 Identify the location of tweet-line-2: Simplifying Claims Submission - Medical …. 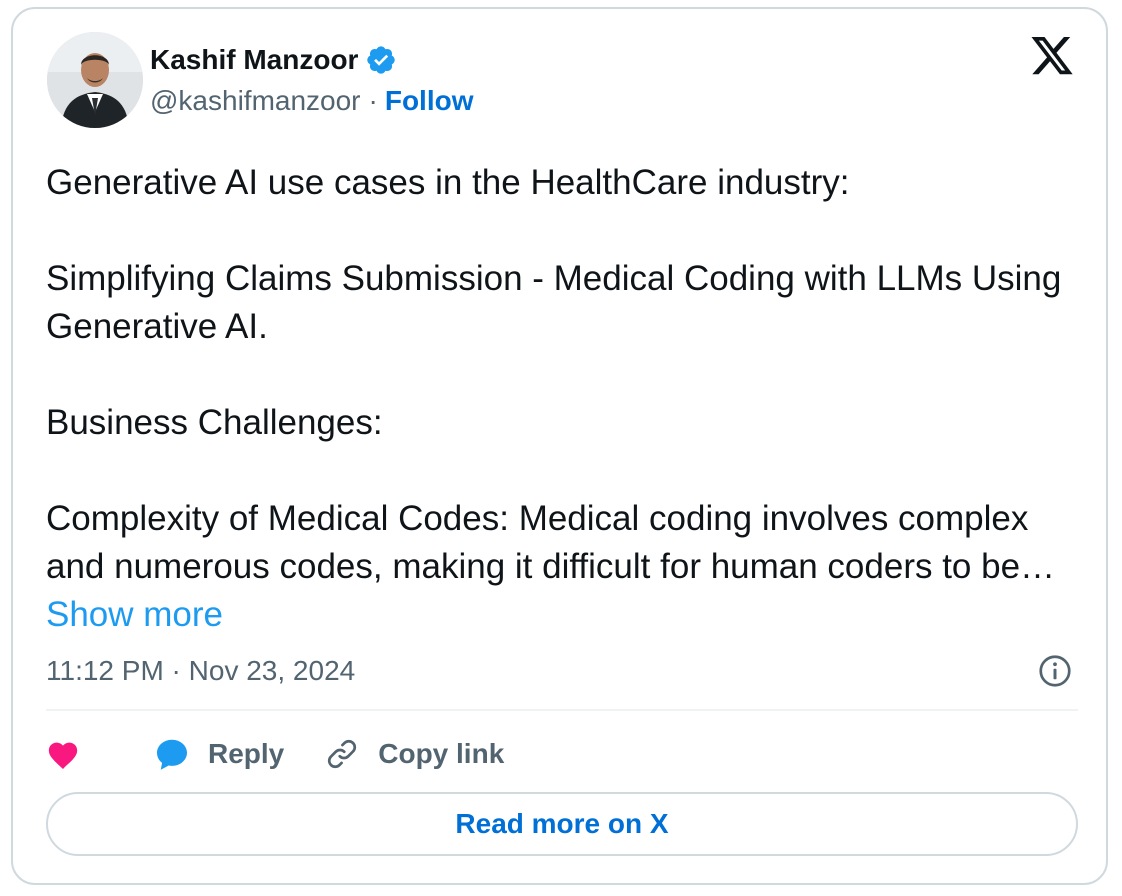
(554, 302).